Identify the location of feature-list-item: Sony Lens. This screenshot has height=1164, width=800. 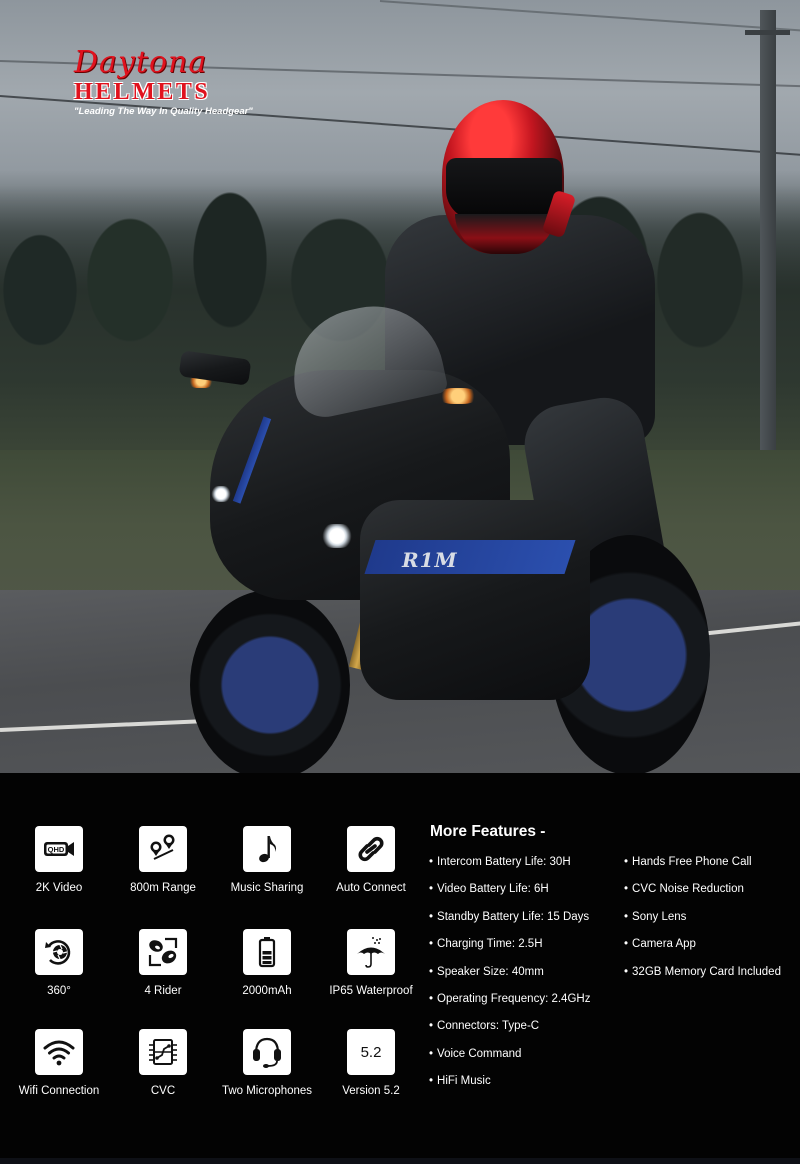
(702, 923).